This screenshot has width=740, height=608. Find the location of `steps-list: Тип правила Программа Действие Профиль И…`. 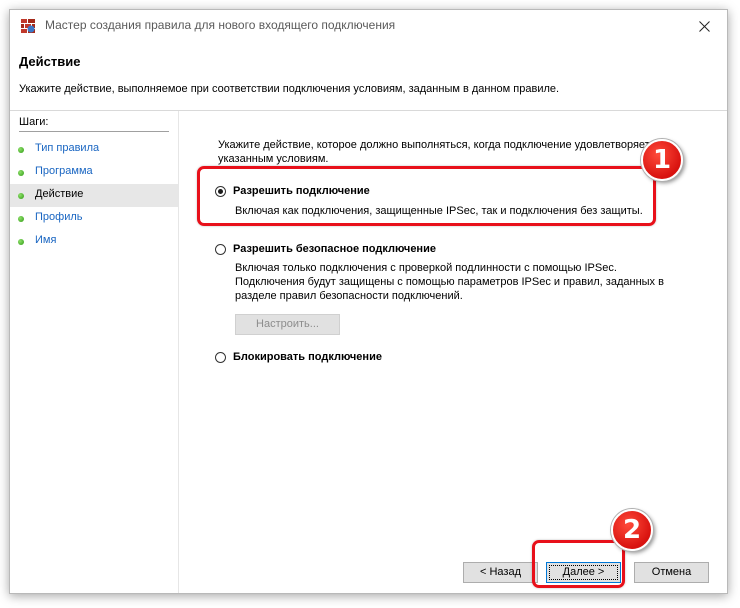

steps-list: Тип правила Программа Действие Профиль И… is located at coordinates (94, 195).